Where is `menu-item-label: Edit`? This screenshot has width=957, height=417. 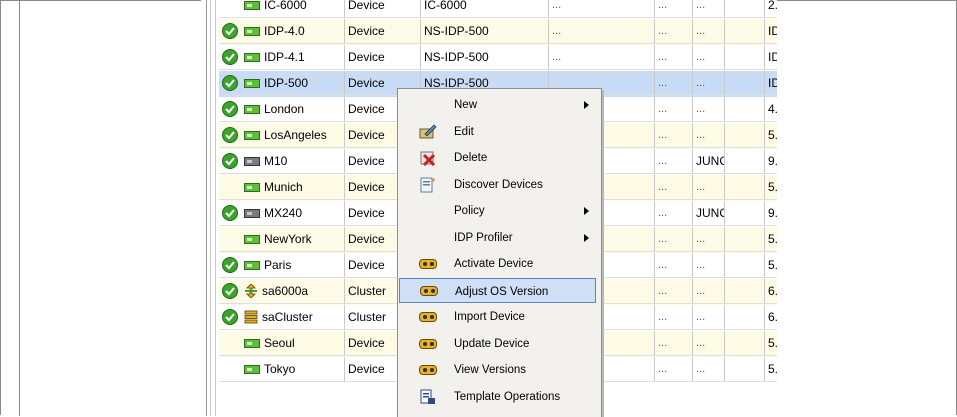
menu-item-label: Edit is located at coordinates (464, 131).